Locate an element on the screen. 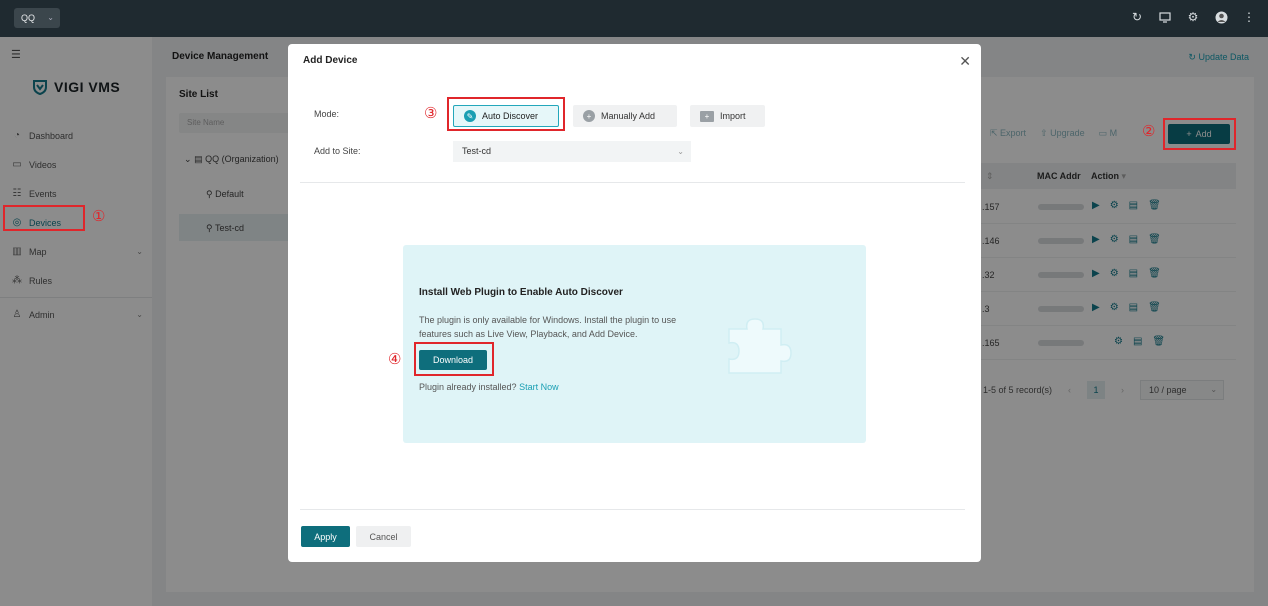 The image size is (1268, 606). top-bar-icons: ↻ ⚙ ⋮ is located at coordinates (1193, 17).